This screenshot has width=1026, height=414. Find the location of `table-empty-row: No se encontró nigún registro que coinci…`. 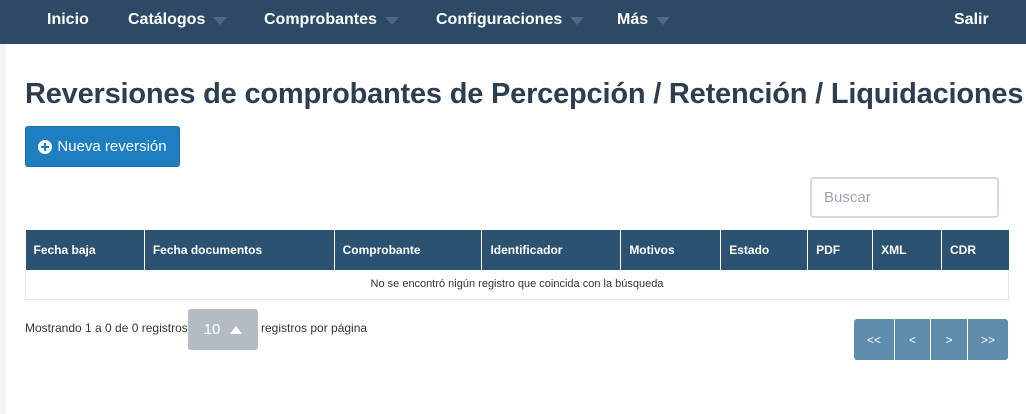

table-empty-row: No se encontró nigún registro que coinci… is located at coordinates (517, 285).